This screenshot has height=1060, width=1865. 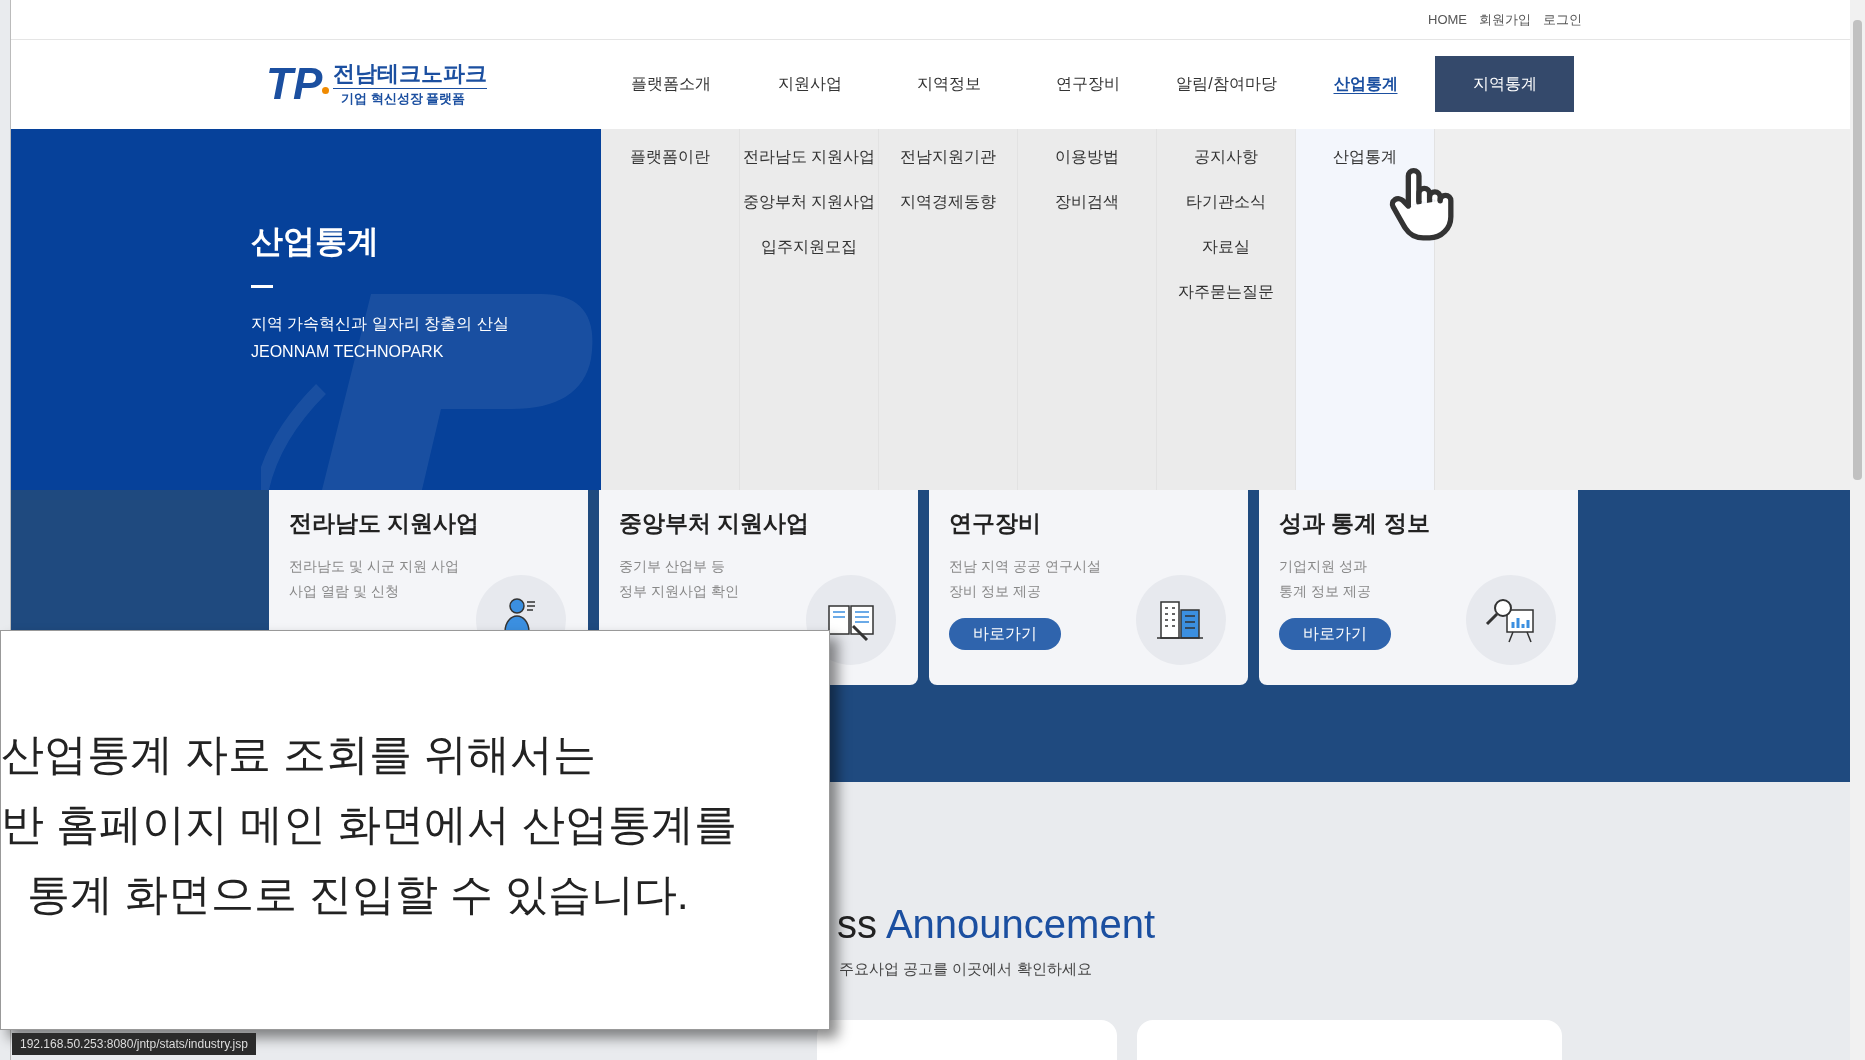 What do you see at coordinates (1087, 156) in the screenshot?
I see `menu-link: 이용방법` at bounding box center [1087, 156].